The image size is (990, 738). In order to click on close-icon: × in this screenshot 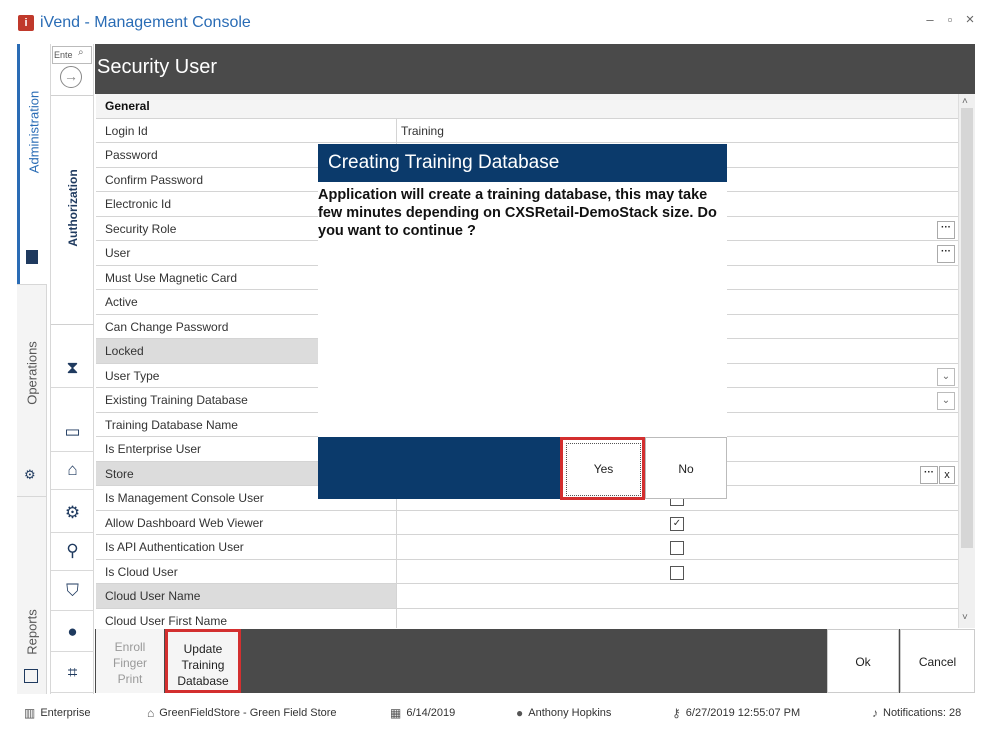, I will do `click(970, 20)`.